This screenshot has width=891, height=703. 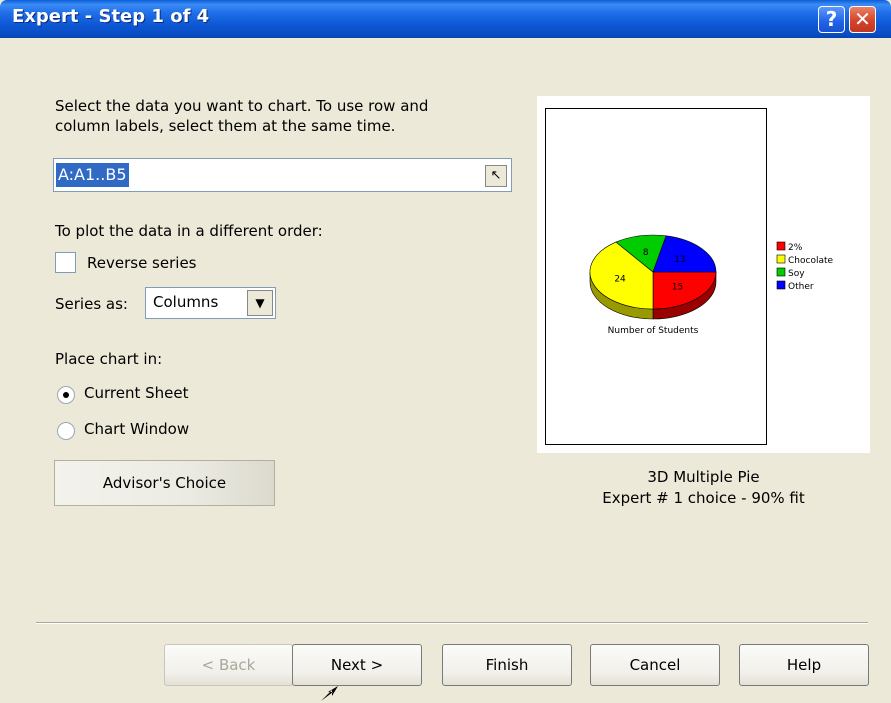 I want to click on fit-caption: Expert # 1 choice - 90% fit, so click(x=703, y=498).